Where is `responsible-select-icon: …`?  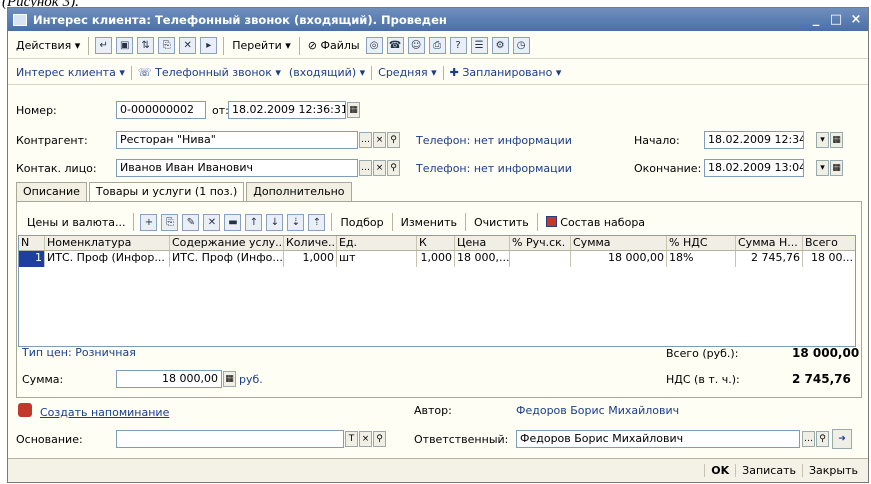
responsible-select-icon: … is located at coordinates (808, 439).